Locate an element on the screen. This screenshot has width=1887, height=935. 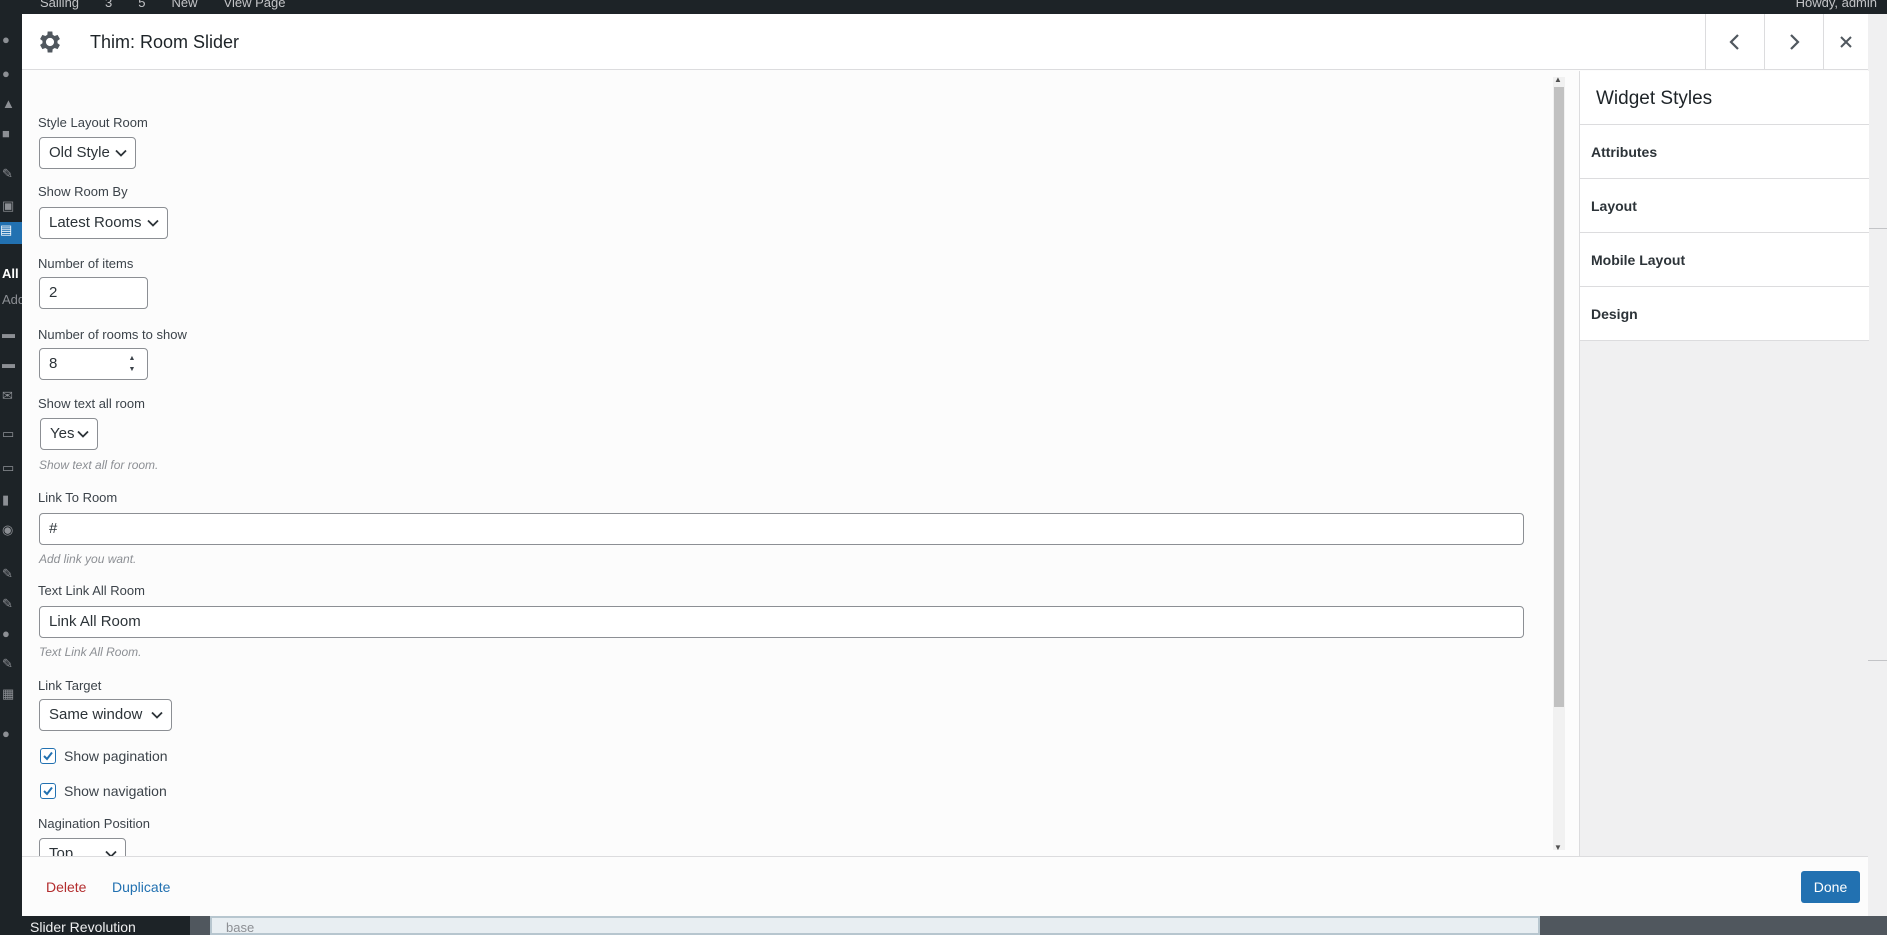
number-of-items-input: 2 is located at coordinates (93, 293).